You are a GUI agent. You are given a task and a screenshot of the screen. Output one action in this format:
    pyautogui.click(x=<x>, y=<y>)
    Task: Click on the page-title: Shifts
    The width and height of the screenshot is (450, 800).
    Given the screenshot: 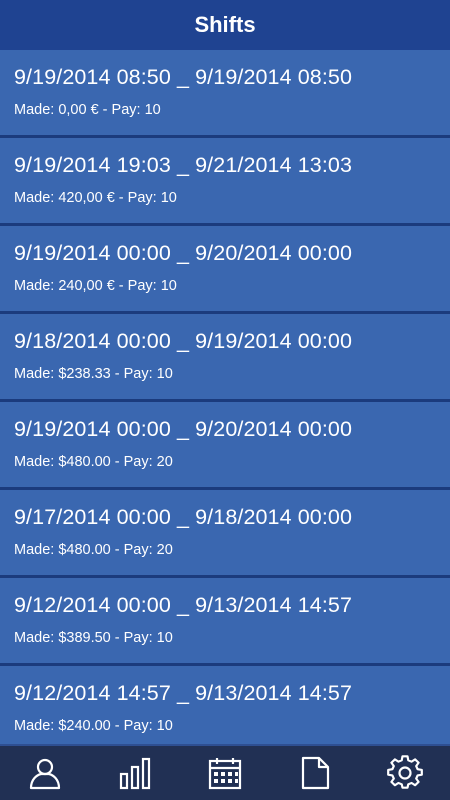 What is the action you would take?
    pyautogui.click(x=225, y=24)
    